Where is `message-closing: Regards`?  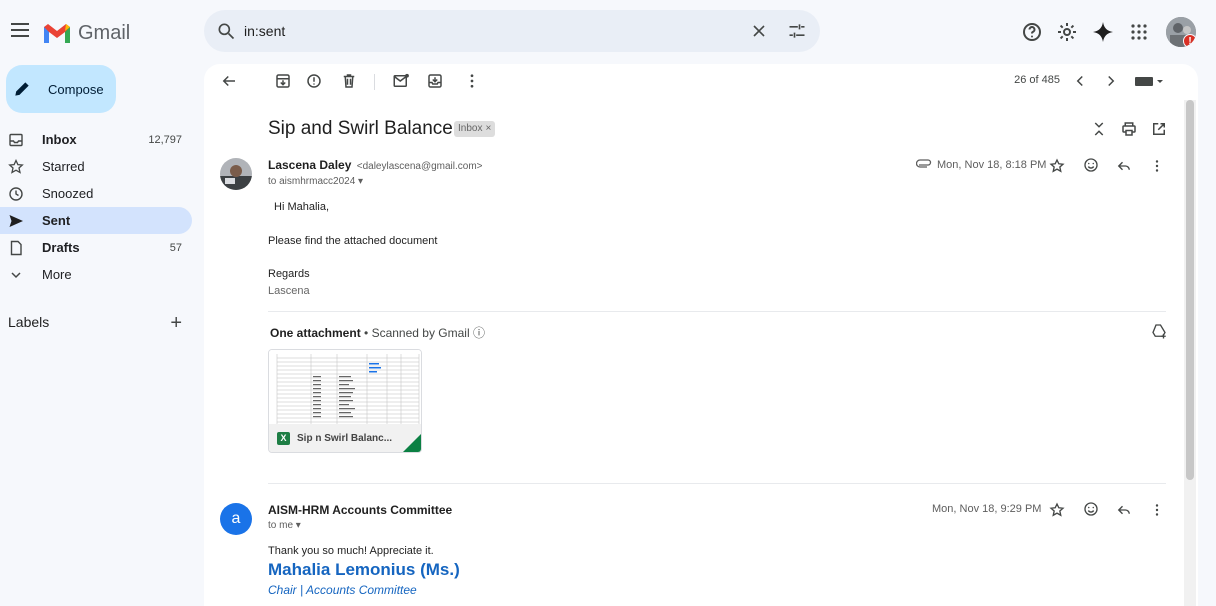 message-closing: Regards is located at coordinates (289, 274).